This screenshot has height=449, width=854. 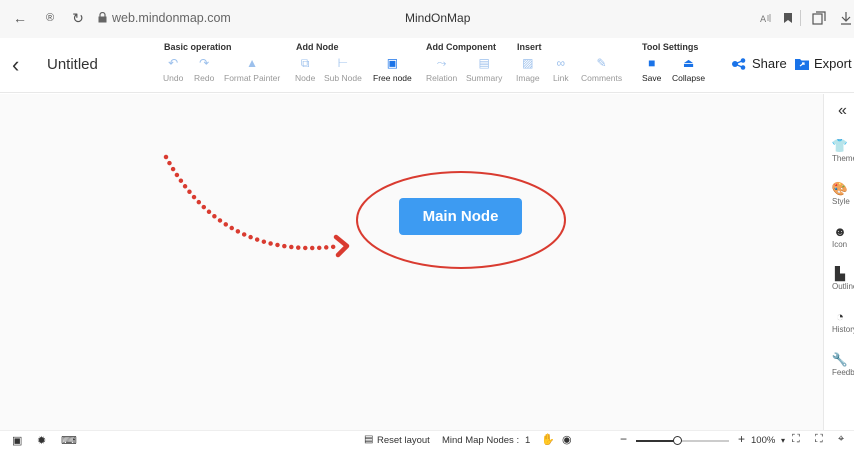 I want to click on image-export-icon: ▣, so click(x=17, y=440).